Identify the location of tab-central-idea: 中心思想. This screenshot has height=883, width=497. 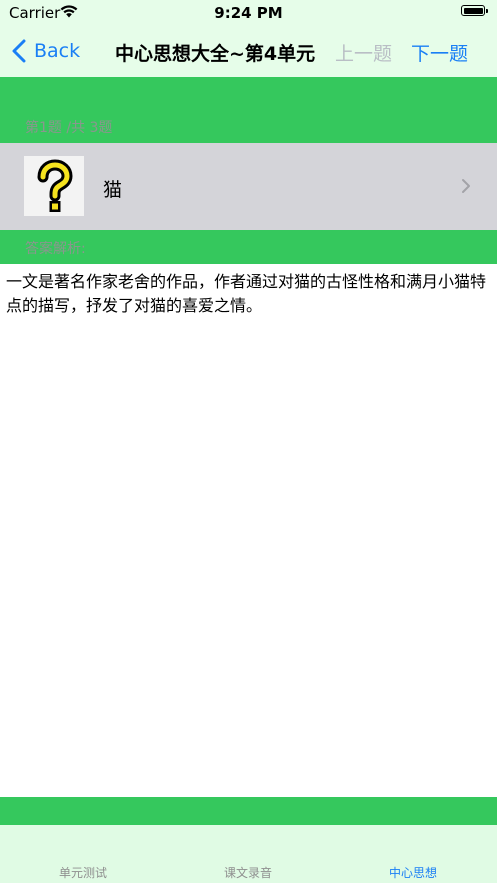
(413, 872).